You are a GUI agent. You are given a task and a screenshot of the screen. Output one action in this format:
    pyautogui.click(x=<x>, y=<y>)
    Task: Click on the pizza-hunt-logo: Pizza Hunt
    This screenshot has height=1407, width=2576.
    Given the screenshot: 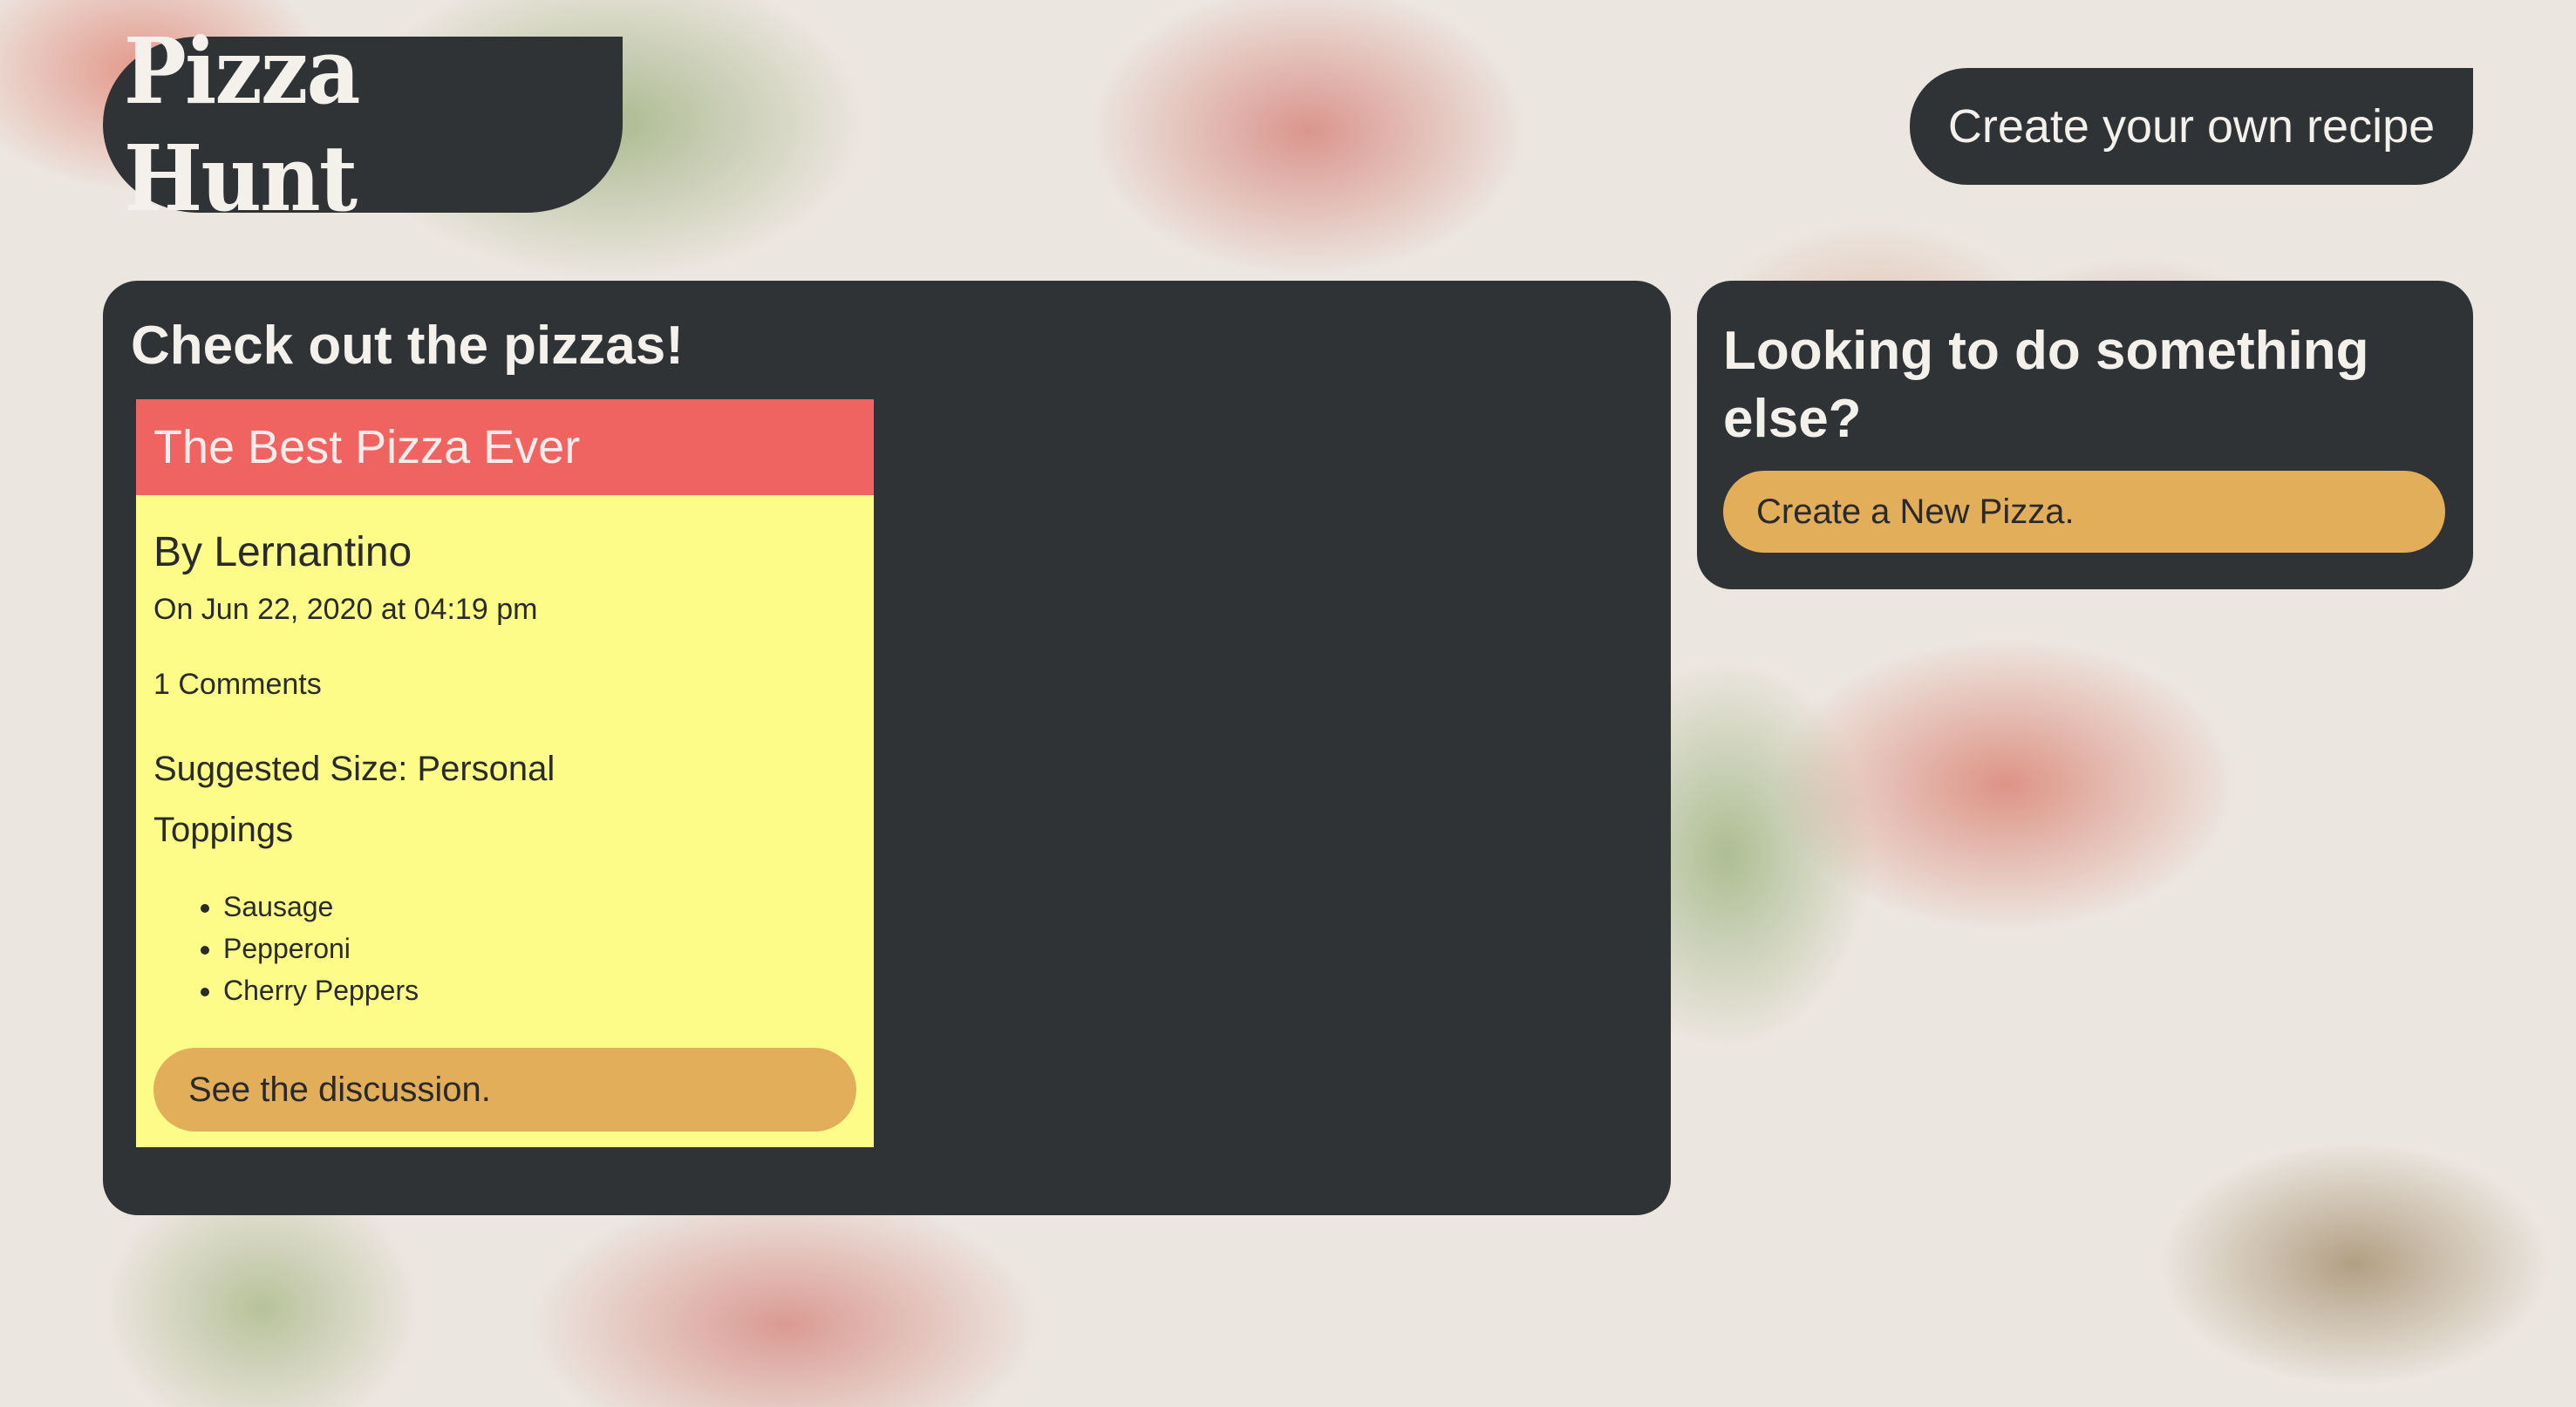 What is the action you would take?
    pyautogui.click(x=363, y=124)
    